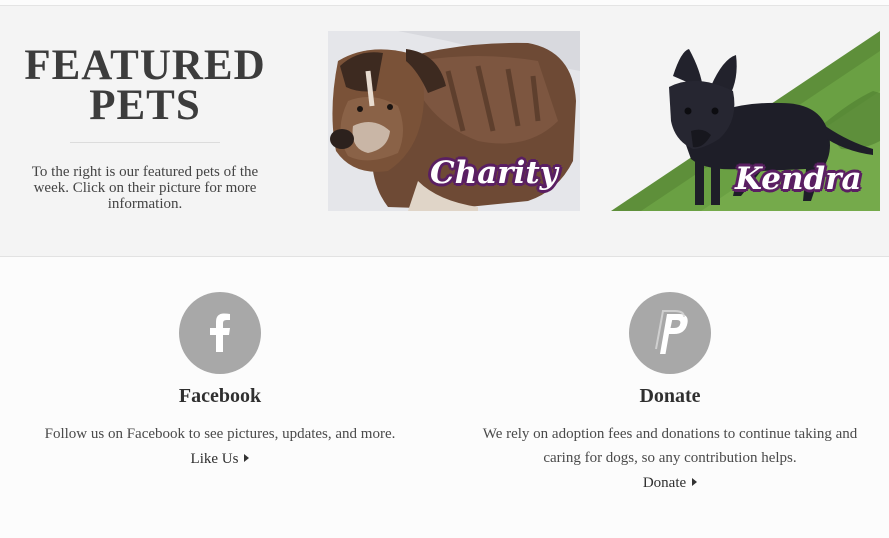  Describe the element at coordinates (798, 179) in the screenshot. I see `pet-name-kendra: Kendra` at that location.